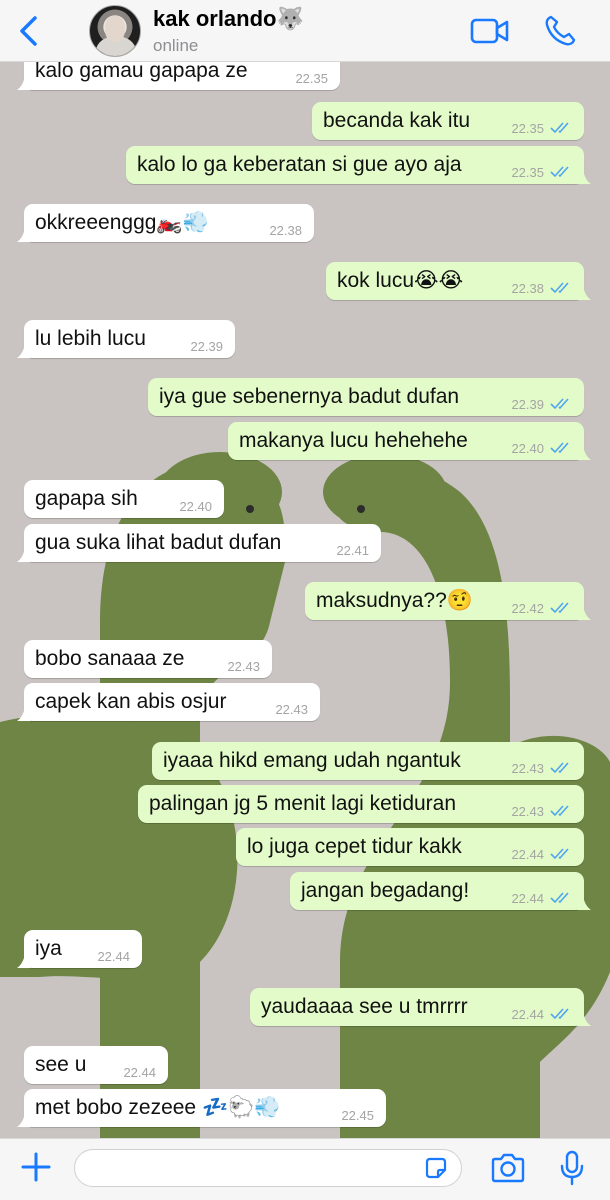  Describe the element at coordinates (141, 72) in the screenshot. I see `message-text: kalo gamau gapapa ze` at that location.